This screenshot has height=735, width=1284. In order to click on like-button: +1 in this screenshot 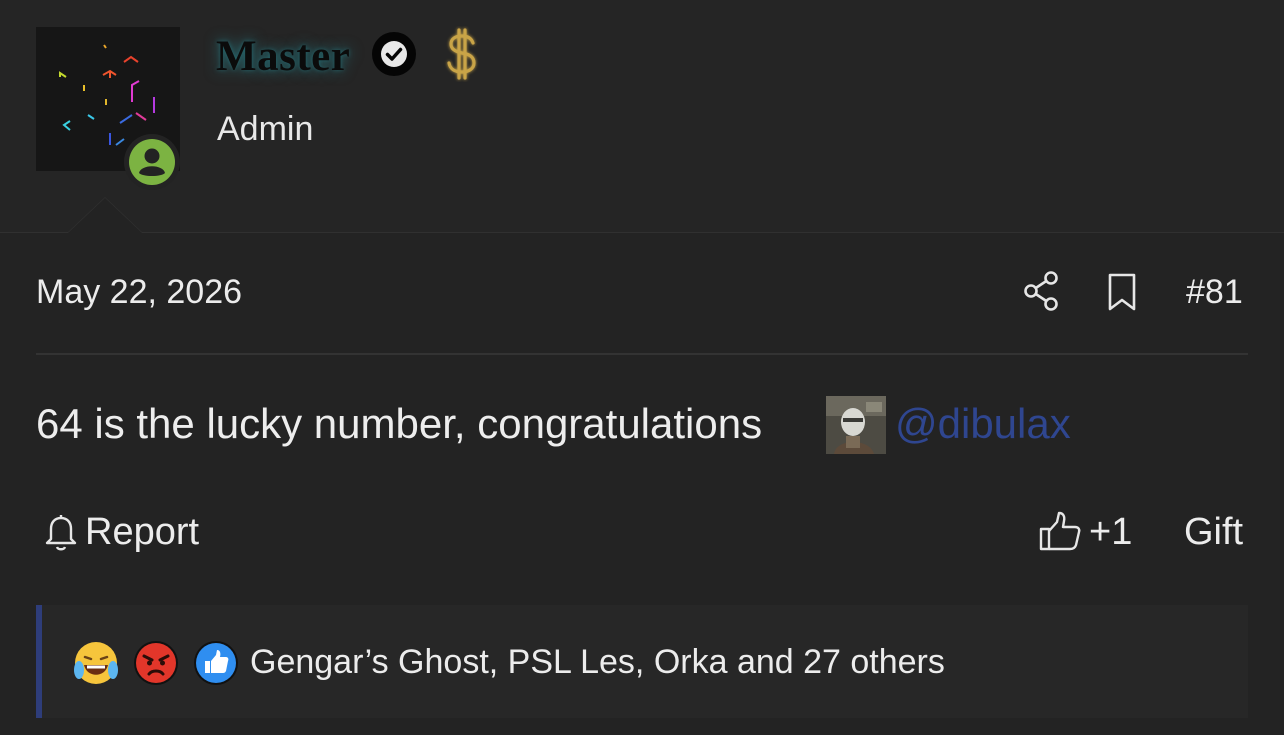, I will do `click(1110, 532)`.